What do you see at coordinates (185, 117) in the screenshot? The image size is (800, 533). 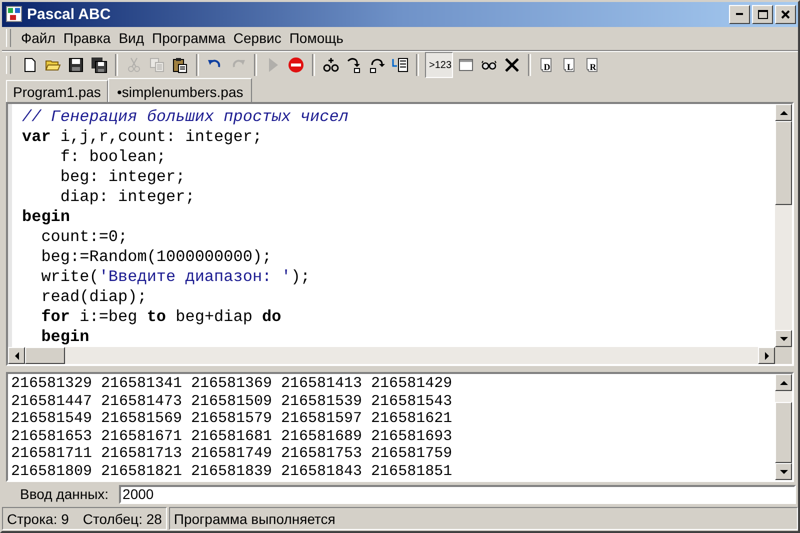 I see `code-line: // Генерация больших простых чисел` at bounding box center [185, 117].